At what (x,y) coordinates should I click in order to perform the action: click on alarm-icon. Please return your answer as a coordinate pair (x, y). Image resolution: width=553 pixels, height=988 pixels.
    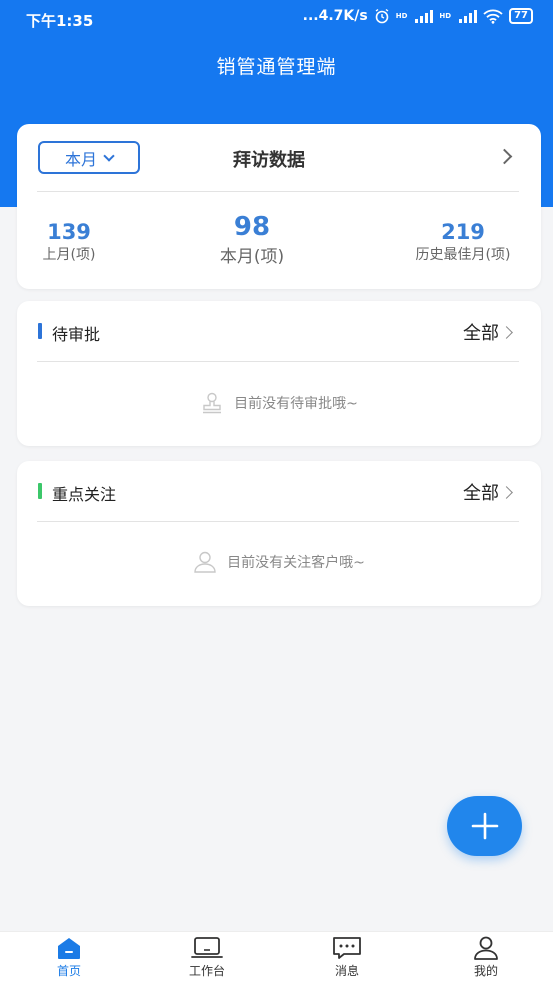
    Looking at the image, I should click on (382, 16).